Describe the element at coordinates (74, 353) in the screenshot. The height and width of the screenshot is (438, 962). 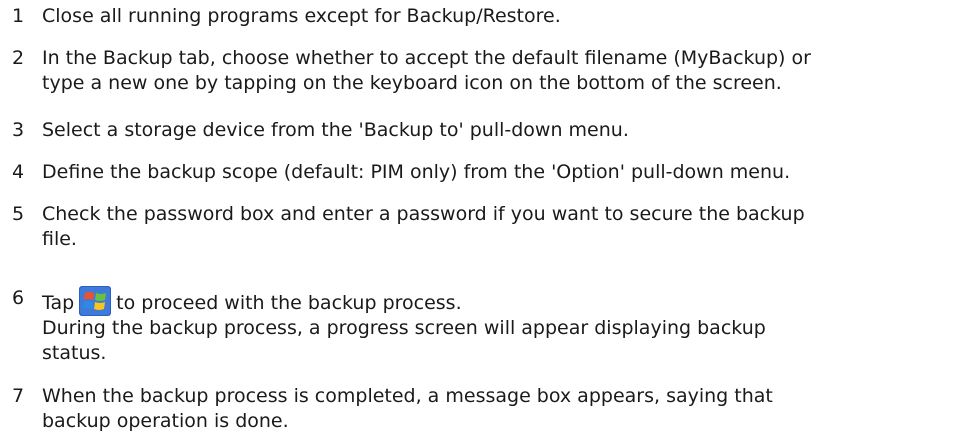
I see `step-line: status.` at that location.